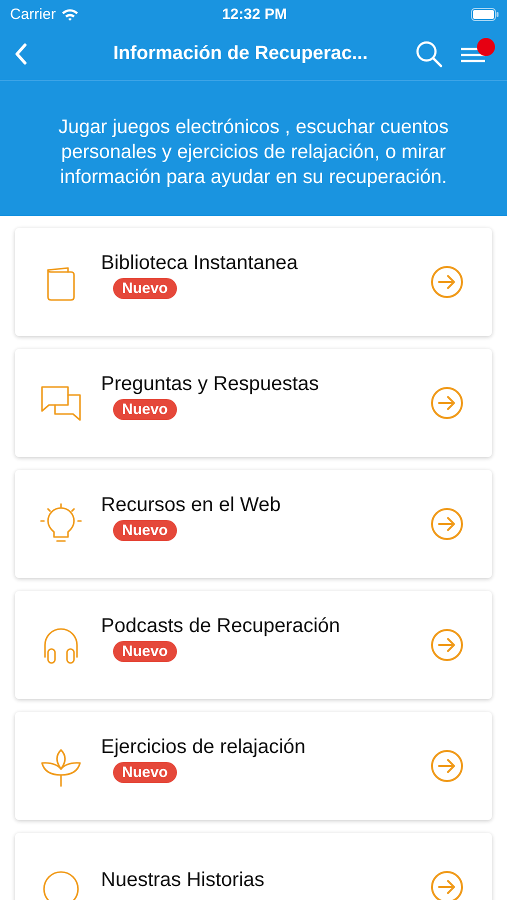 This screenshot has height=900, width=507. Describe the element at coordinates (33, 14) in the screenshot. I see `carrier-name: Carrier` at that location.